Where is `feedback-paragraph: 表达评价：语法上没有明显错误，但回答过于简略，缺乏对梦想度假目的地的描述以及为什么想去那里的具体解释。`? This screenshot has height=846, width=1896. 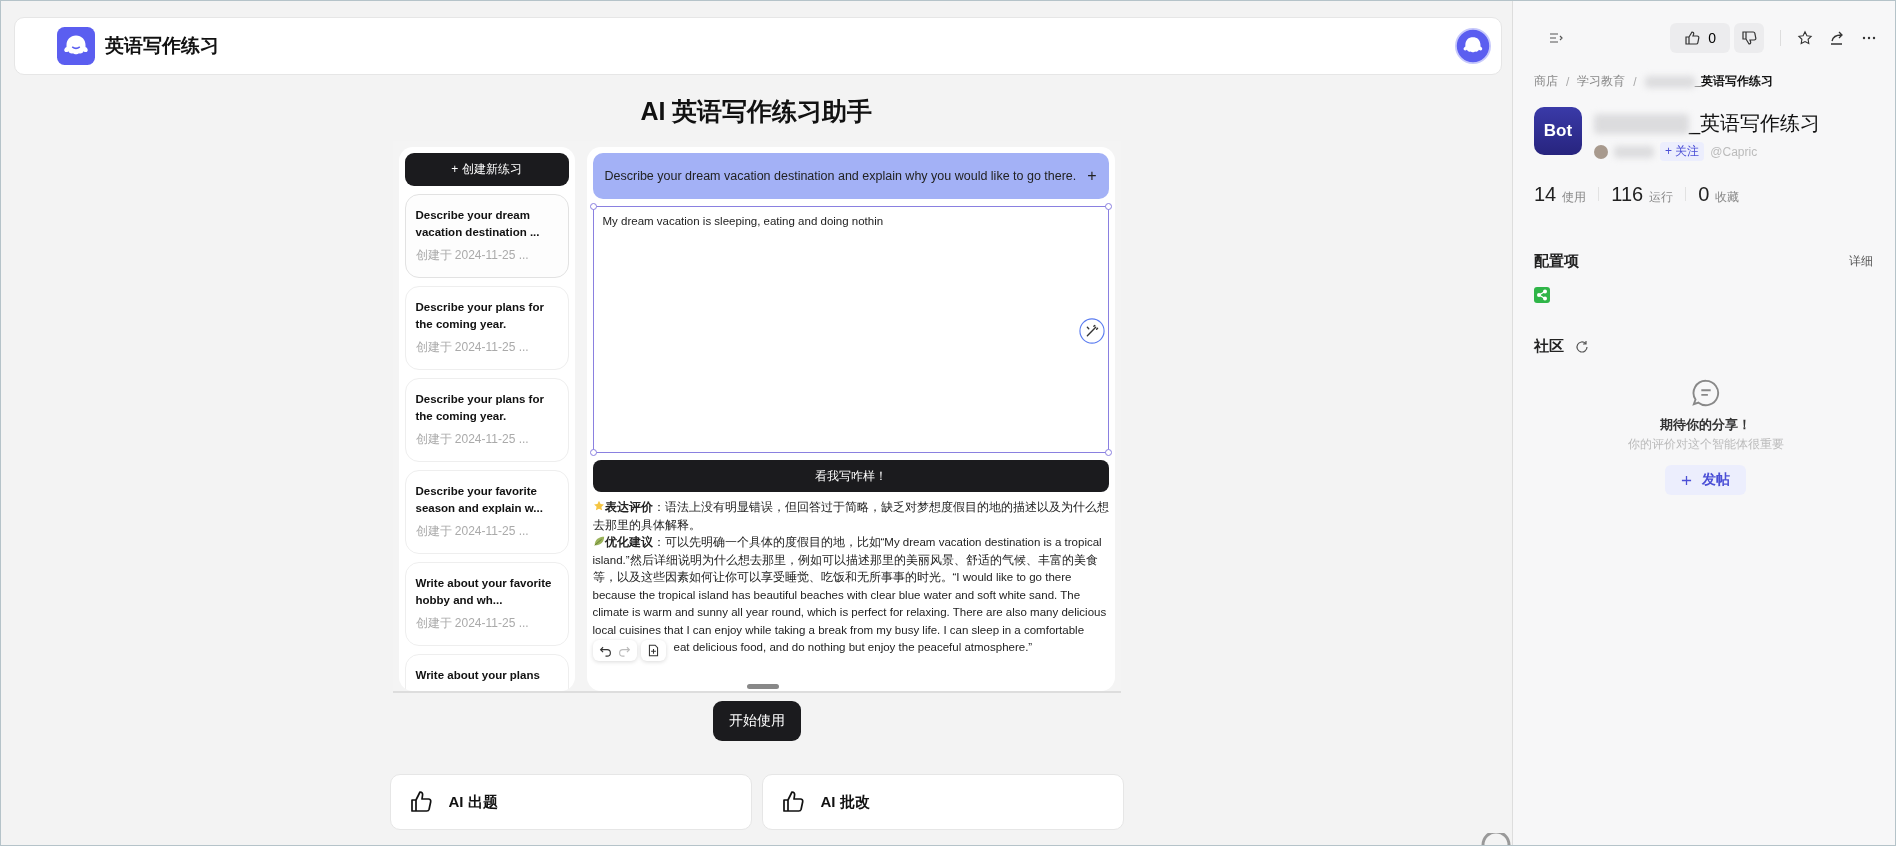
feedback-paragraph: 表达评价：语法上没有明显错误，但回答过于简略，缺乏对梦想度假目的地的描述以及为什么想去那里的具体解释。 is located at coordinates (850, 516).